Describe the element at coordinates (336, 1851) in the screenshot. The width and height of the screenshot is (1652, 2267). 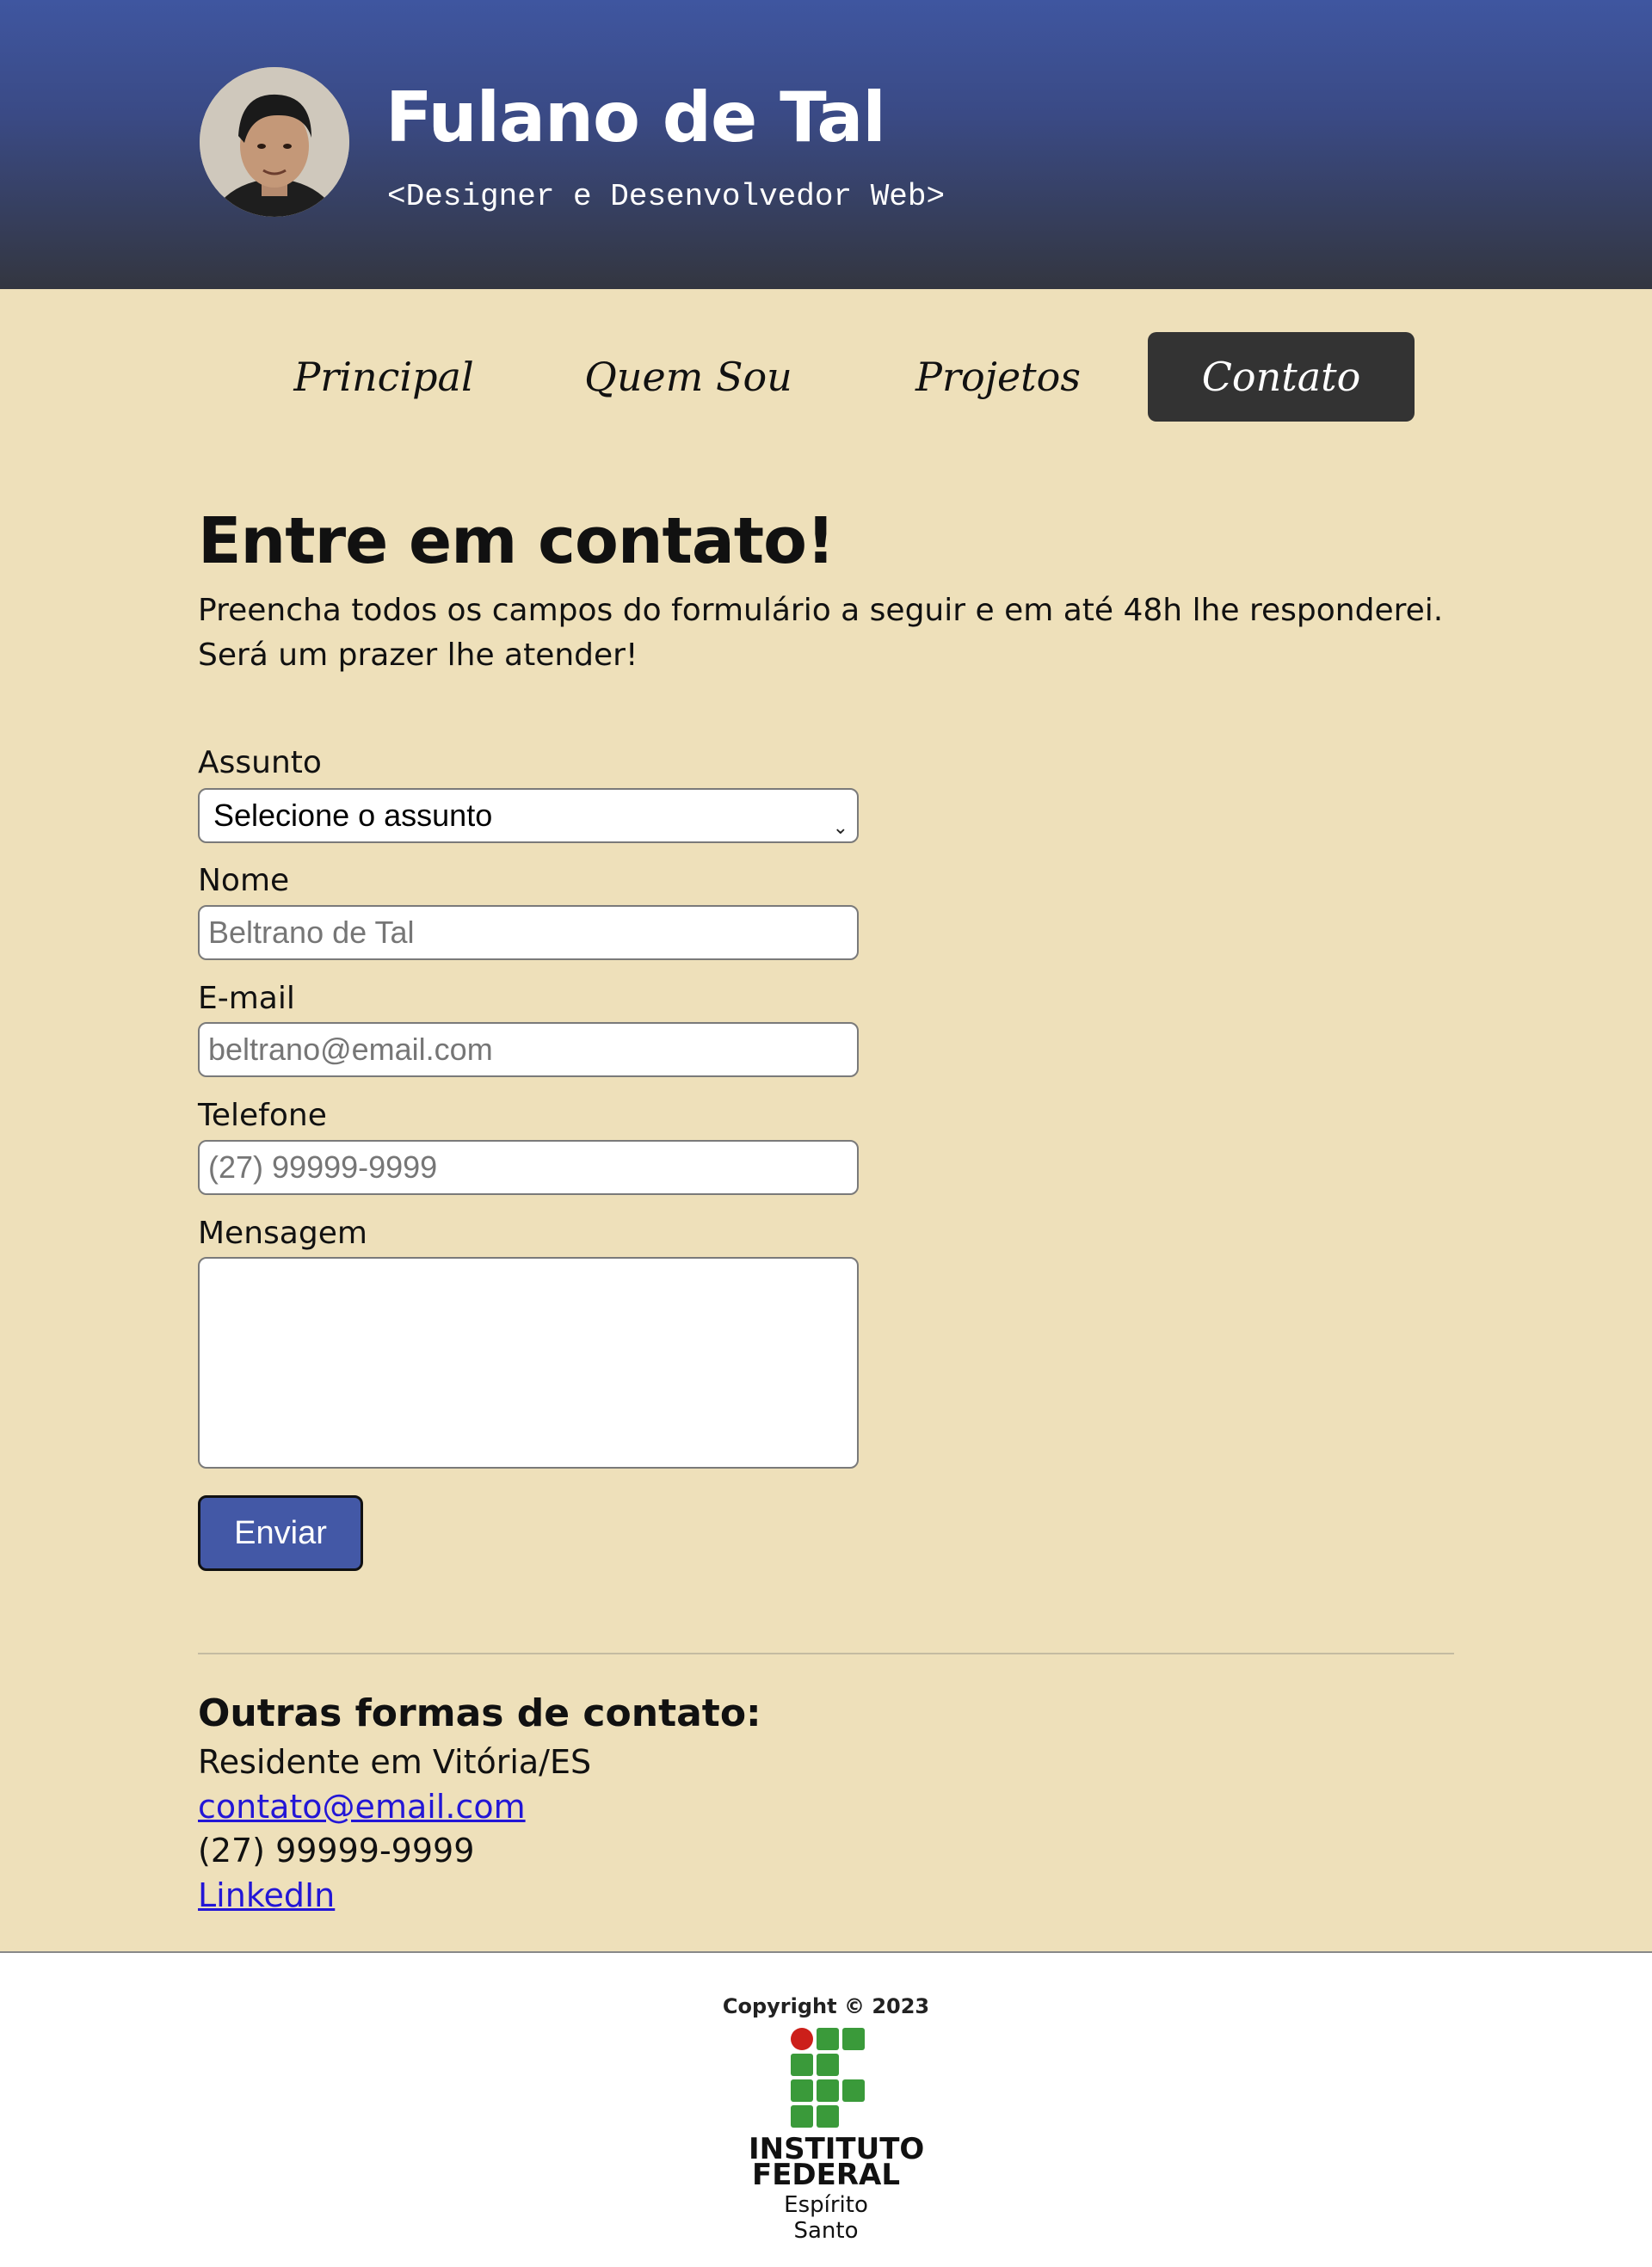
I see `phone-text: (27) 99999-9999` at that location.